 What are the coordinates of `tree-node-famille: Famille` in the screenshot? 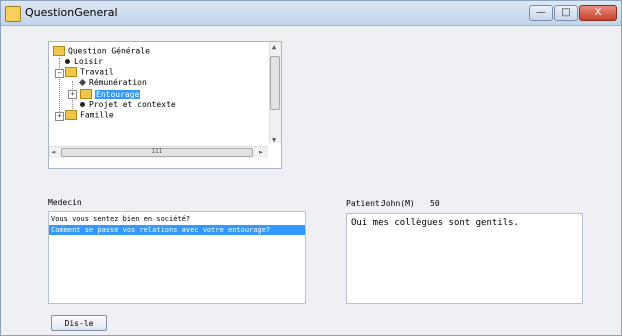 It's located at (89, 115).